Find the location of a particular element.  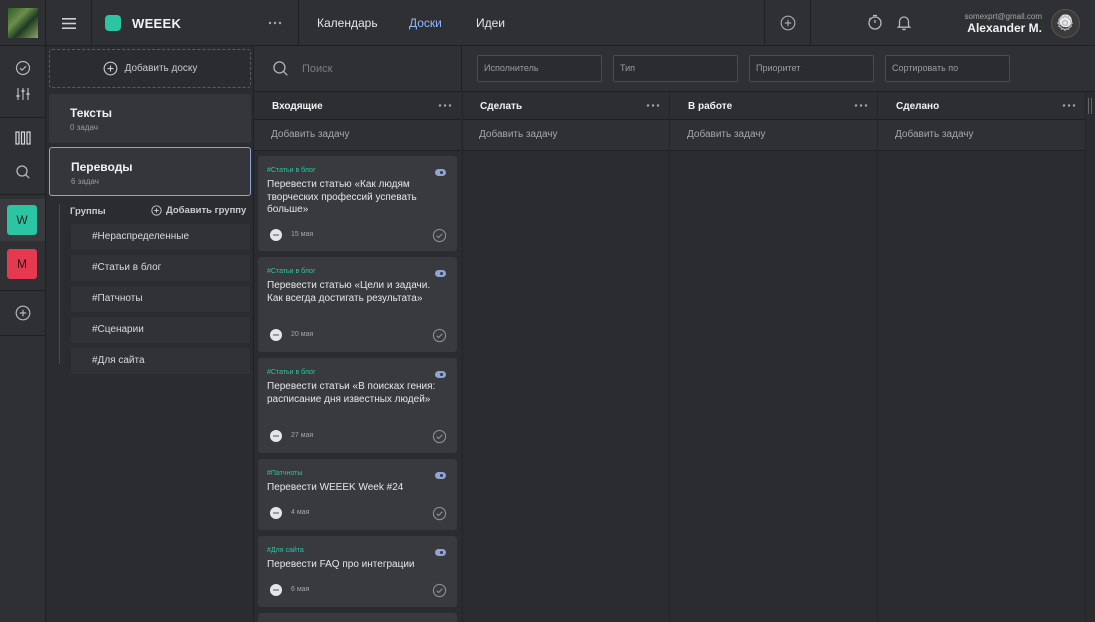

group-item: #Для сайта is located at coordinates (160, 361).